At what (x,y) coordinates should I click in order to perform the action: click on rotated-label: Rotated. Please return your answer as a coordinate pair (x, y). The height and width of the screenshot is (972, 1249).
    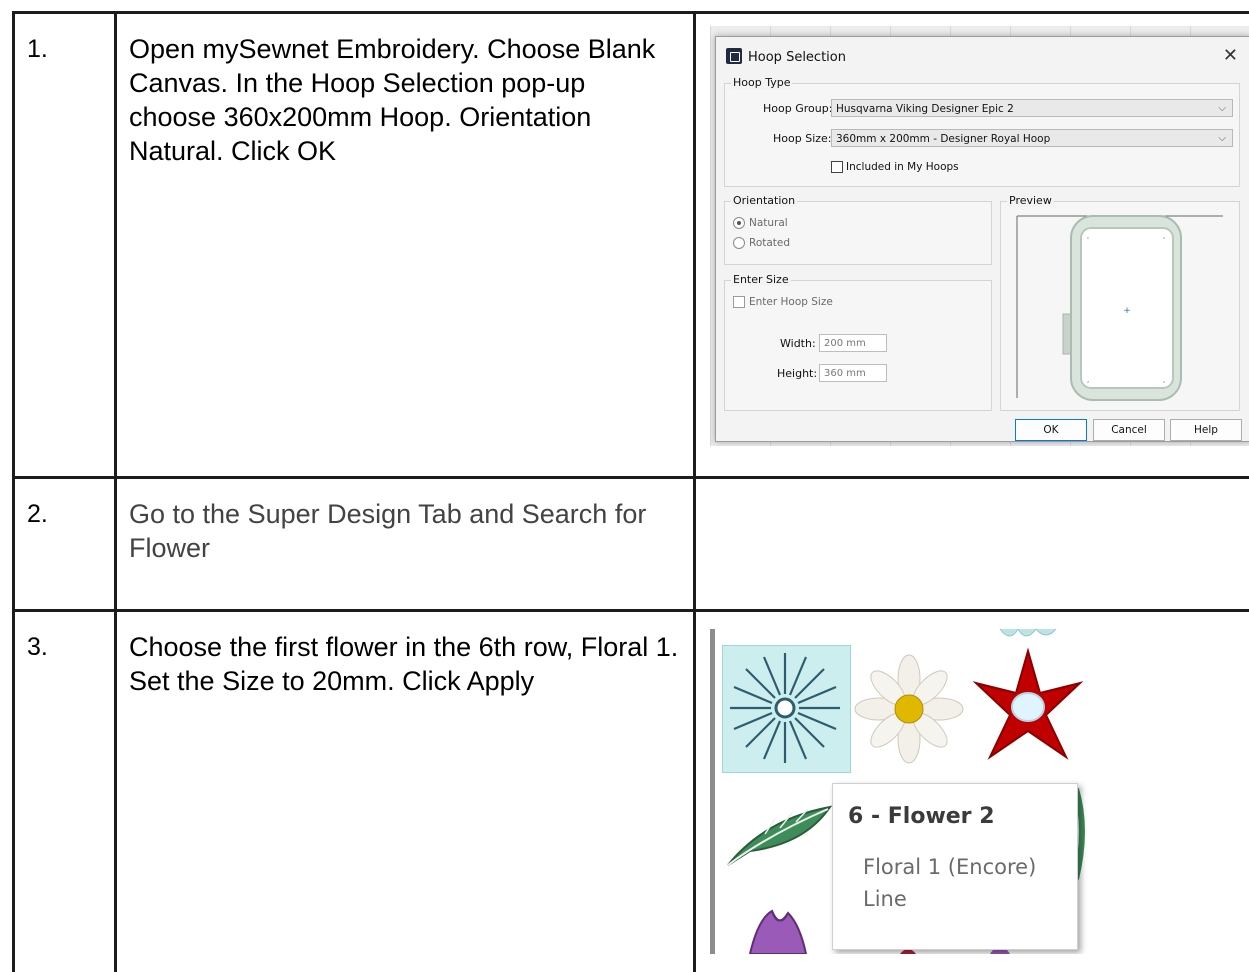
    Looking at the image, I should click on (770, 243).